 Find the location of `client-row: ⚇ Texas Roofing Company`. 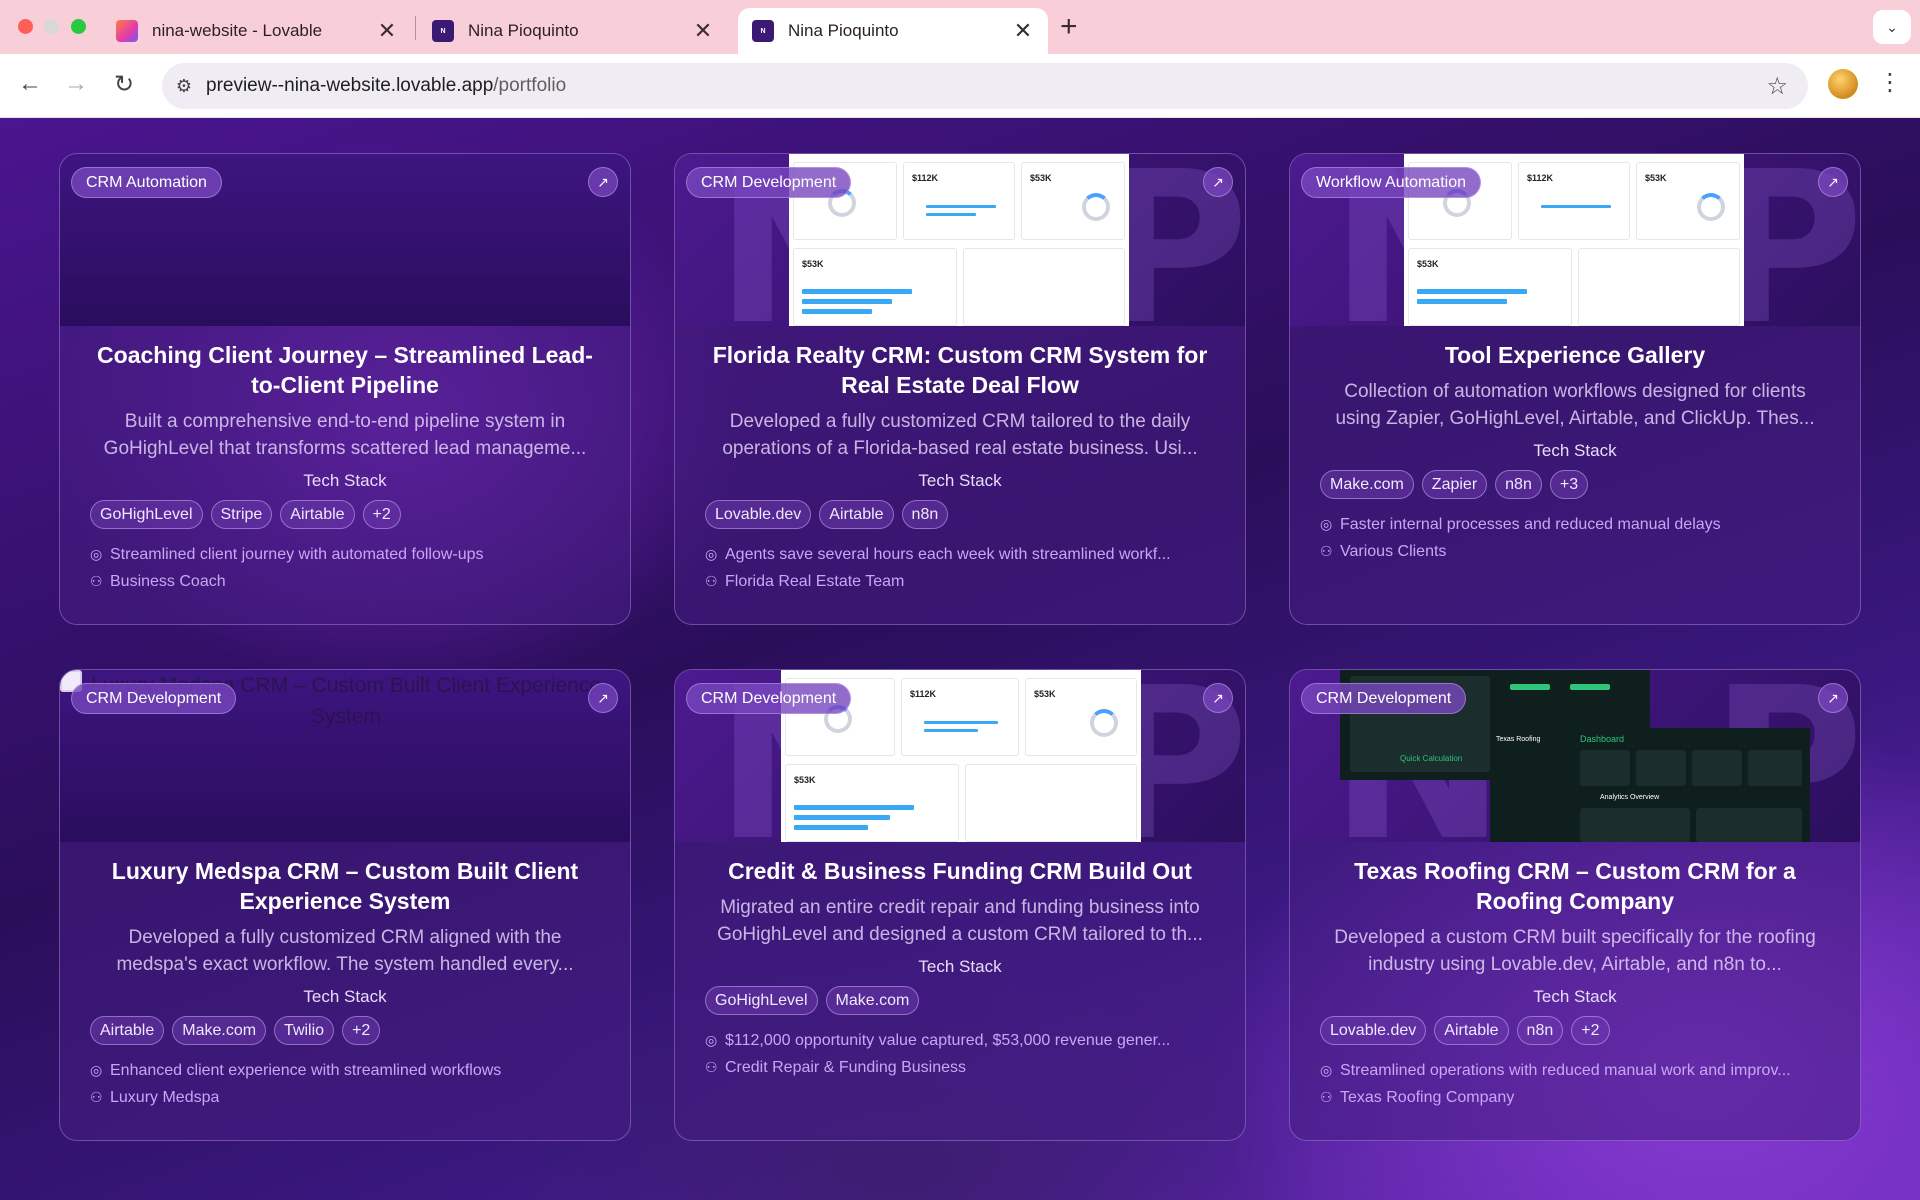

client-row: ⚇ Texas Roofing Company is located at coordinates (1575, 1097).